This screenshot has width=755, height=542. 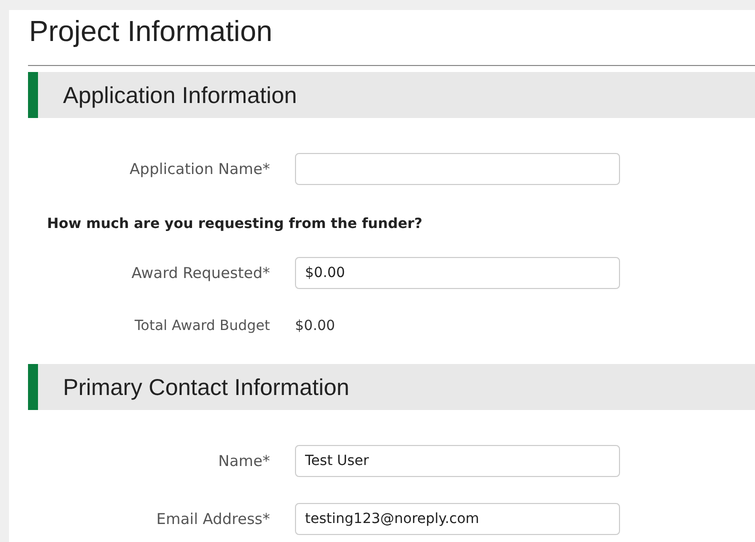 What do you see at coordinates (200, 273) in the screenshot?
I see `field-label: Award Requested*` at bounding box center [200, 273].